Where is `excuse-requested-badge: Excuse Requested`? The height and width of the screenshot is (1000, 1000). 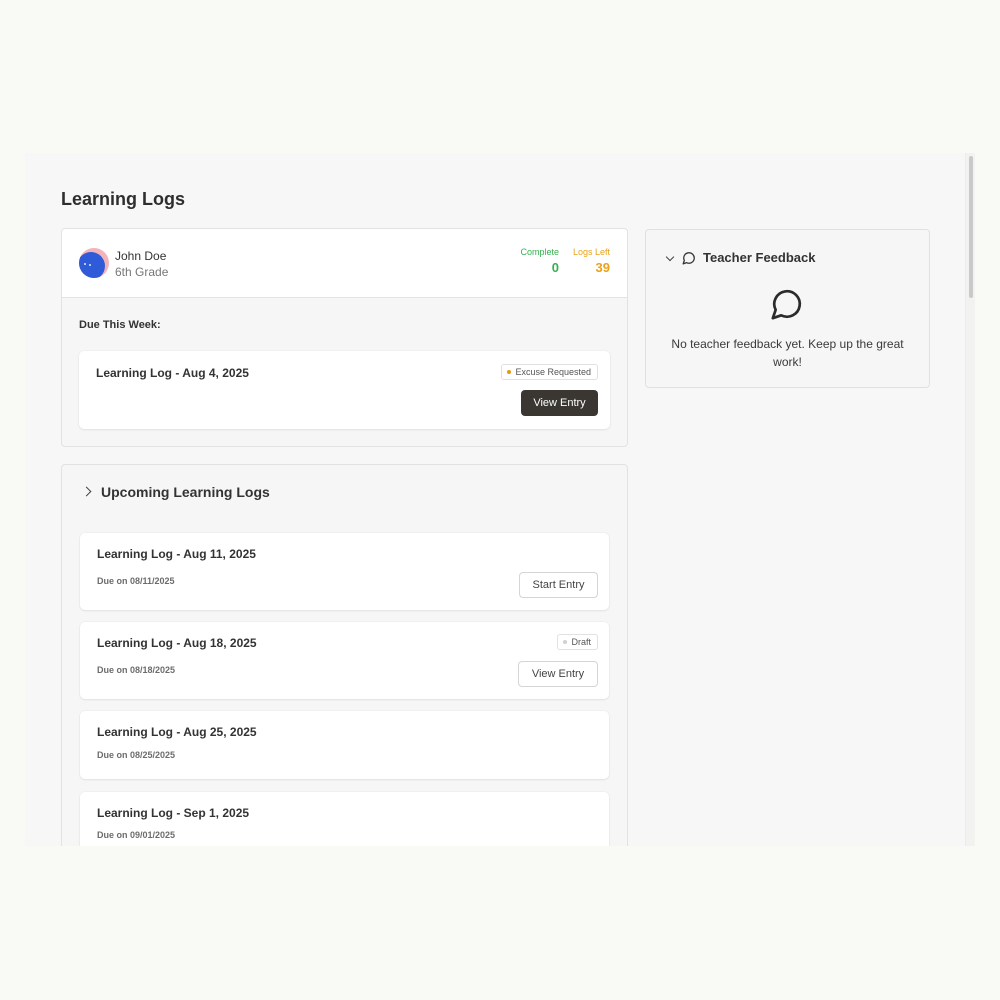
excuse-requested-badge: Excuse Requested is located at coordinates (549, 372).